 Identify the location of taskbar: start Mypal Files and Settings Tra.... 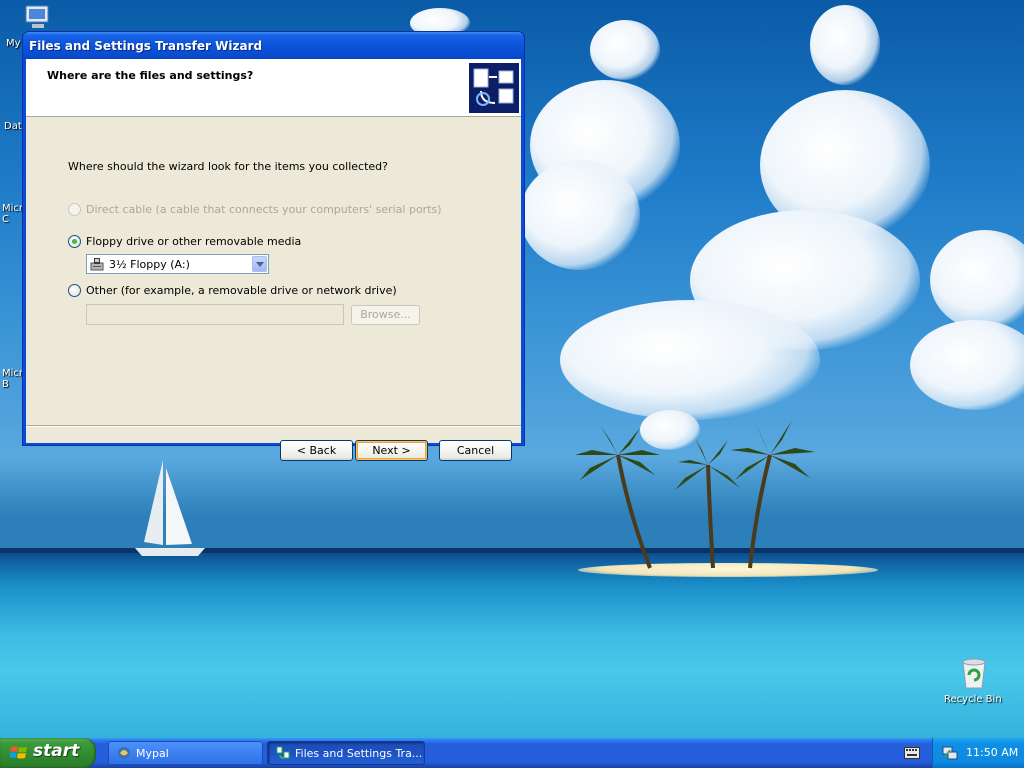
(512, 753).